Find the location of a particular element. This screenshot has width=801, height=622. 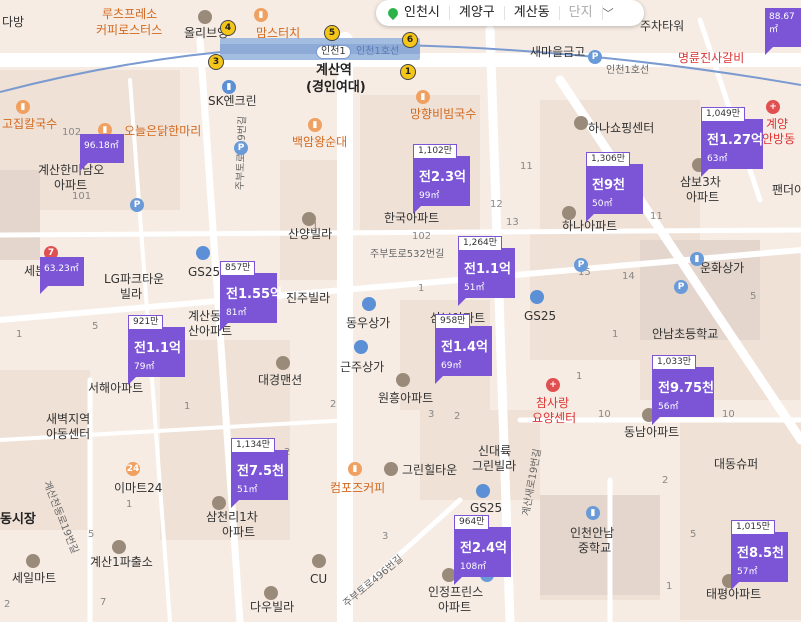

exit-6-icon: 6 is located at coordinates (410, 40).